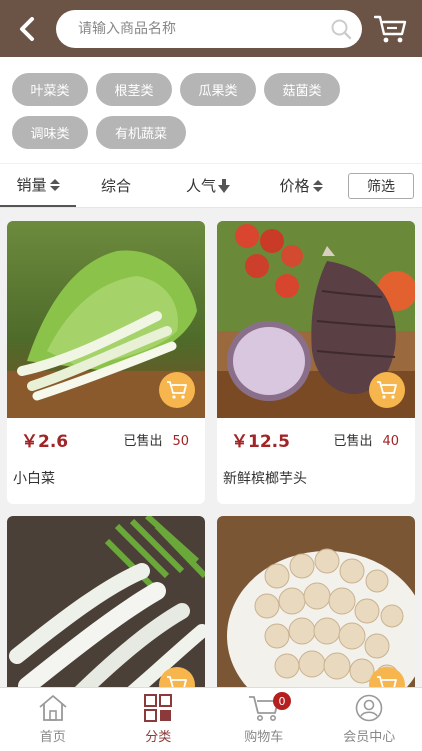 The height and width of the screenshot is (751, 422). I want to click on sort-price: 价格, so click(301, 185).